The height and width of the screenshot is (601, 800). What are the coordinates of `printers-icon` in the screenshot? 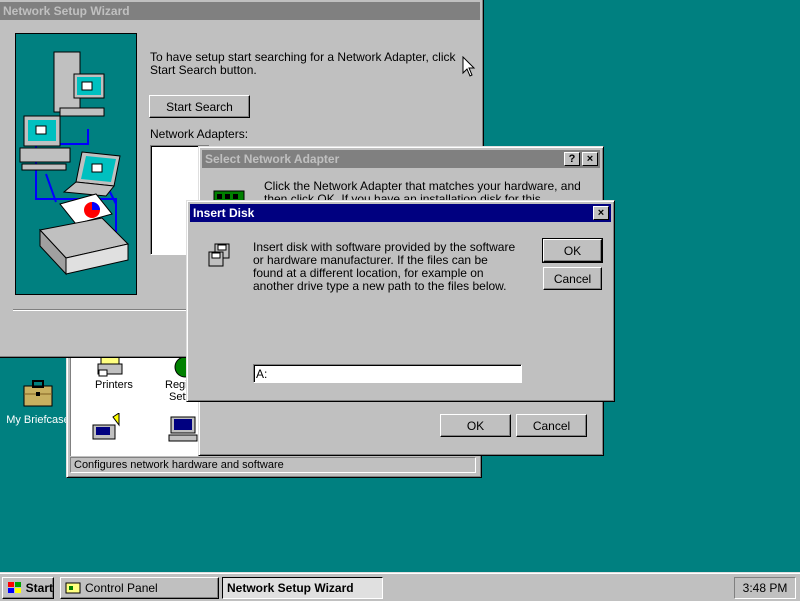 It's located at (110, 366).